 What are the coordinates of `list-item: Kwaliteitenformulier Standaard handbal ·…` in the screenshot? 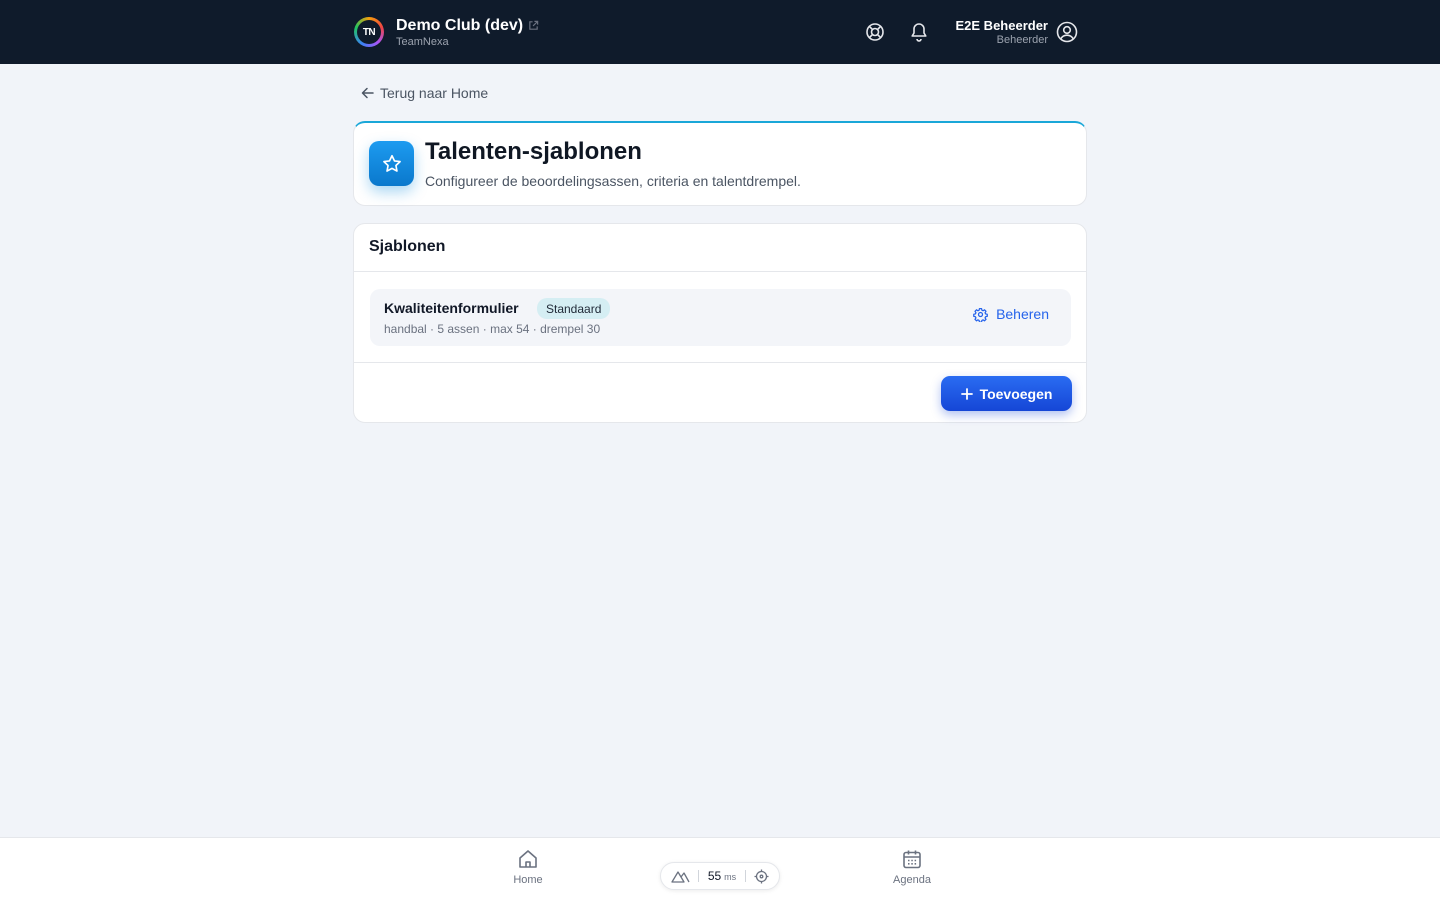 It's located at (720, 317).